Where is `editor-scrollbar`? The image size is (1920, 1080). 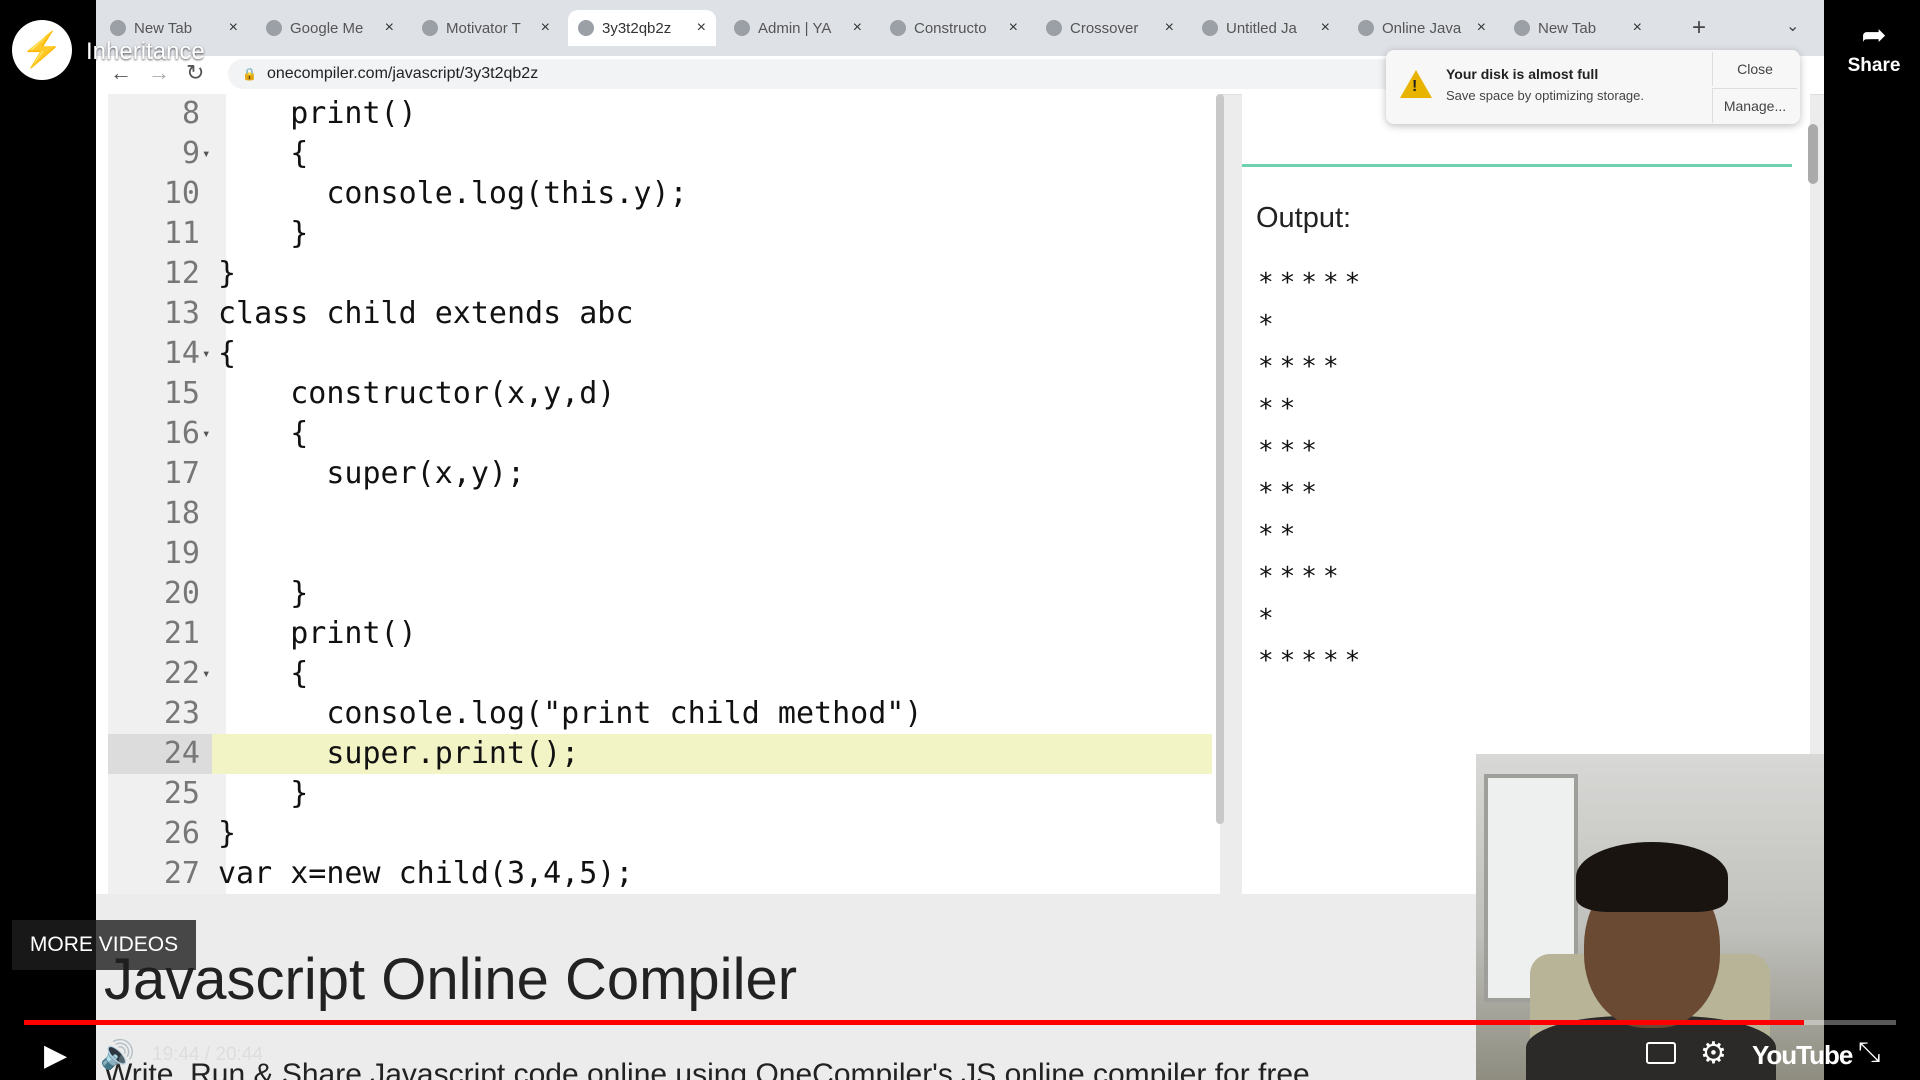 editor-scrollbar is located at coordinates (1220, 459).